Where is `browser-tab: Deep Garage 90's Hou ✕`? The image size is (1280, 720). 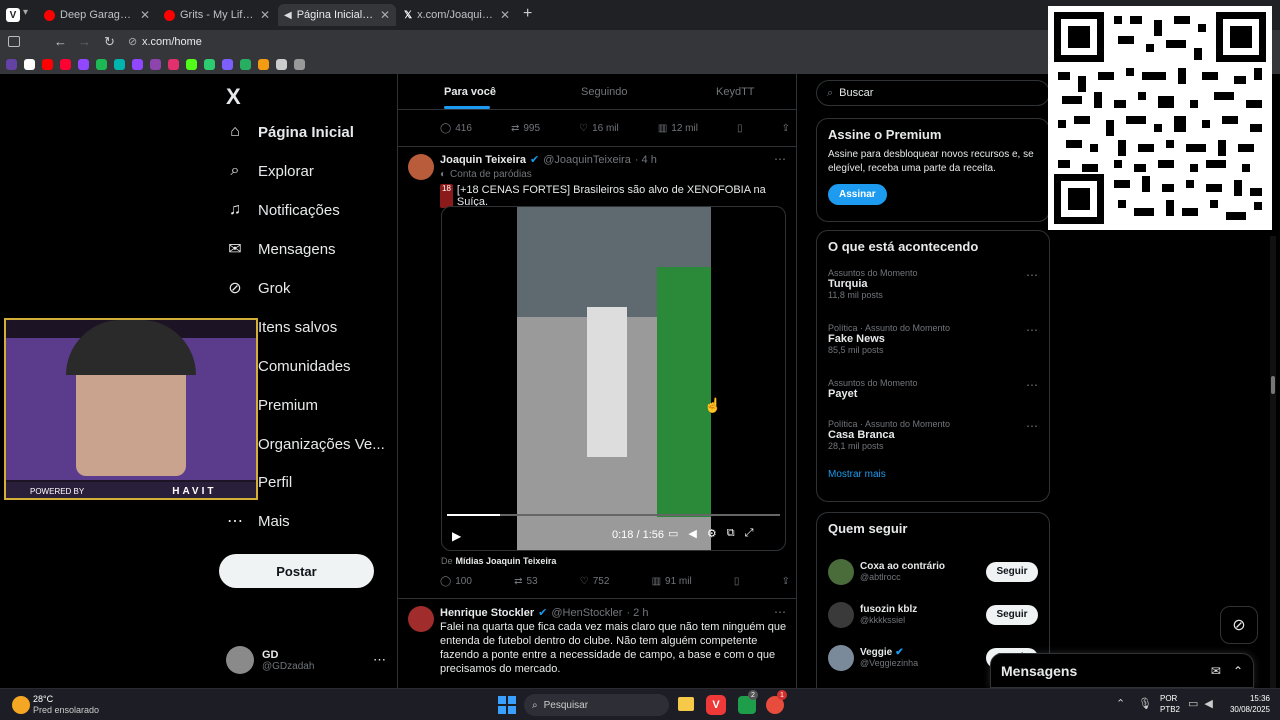 browser-tab: Deep Garage 90's Hou ✕ is located at coordinates (97, 15).